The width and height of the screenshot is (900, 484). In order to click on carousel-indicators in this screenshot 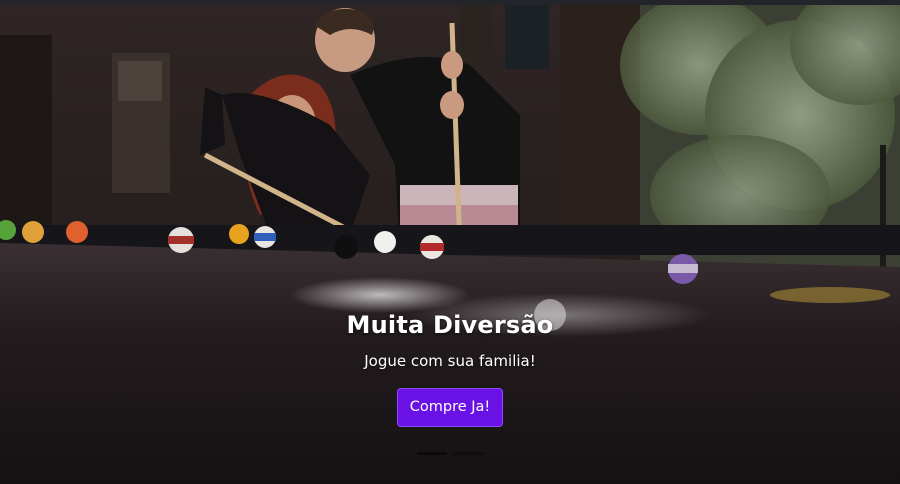, I will do `click(450, 453)`.